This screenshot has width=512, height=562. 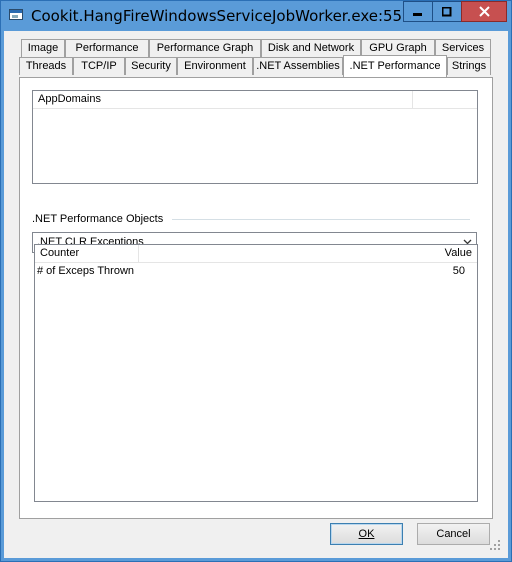 I want to click on minimize-icon, so click(x=417, y=14).